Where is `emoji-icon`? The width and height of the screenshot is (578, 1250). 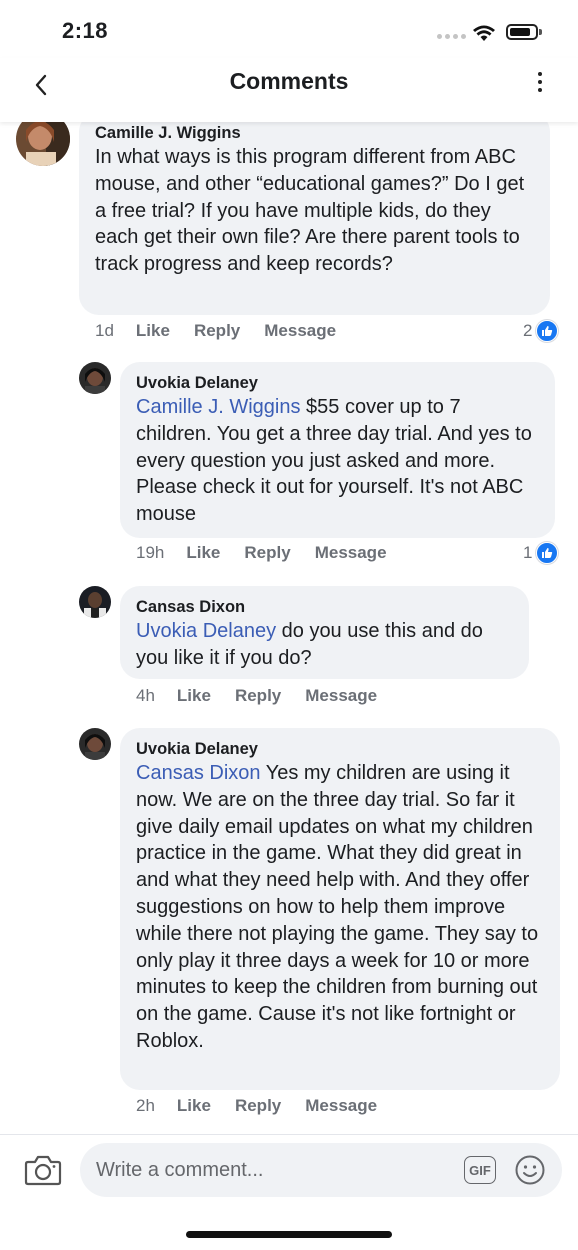 emoji-icon is located at coordinates (530, 1170).